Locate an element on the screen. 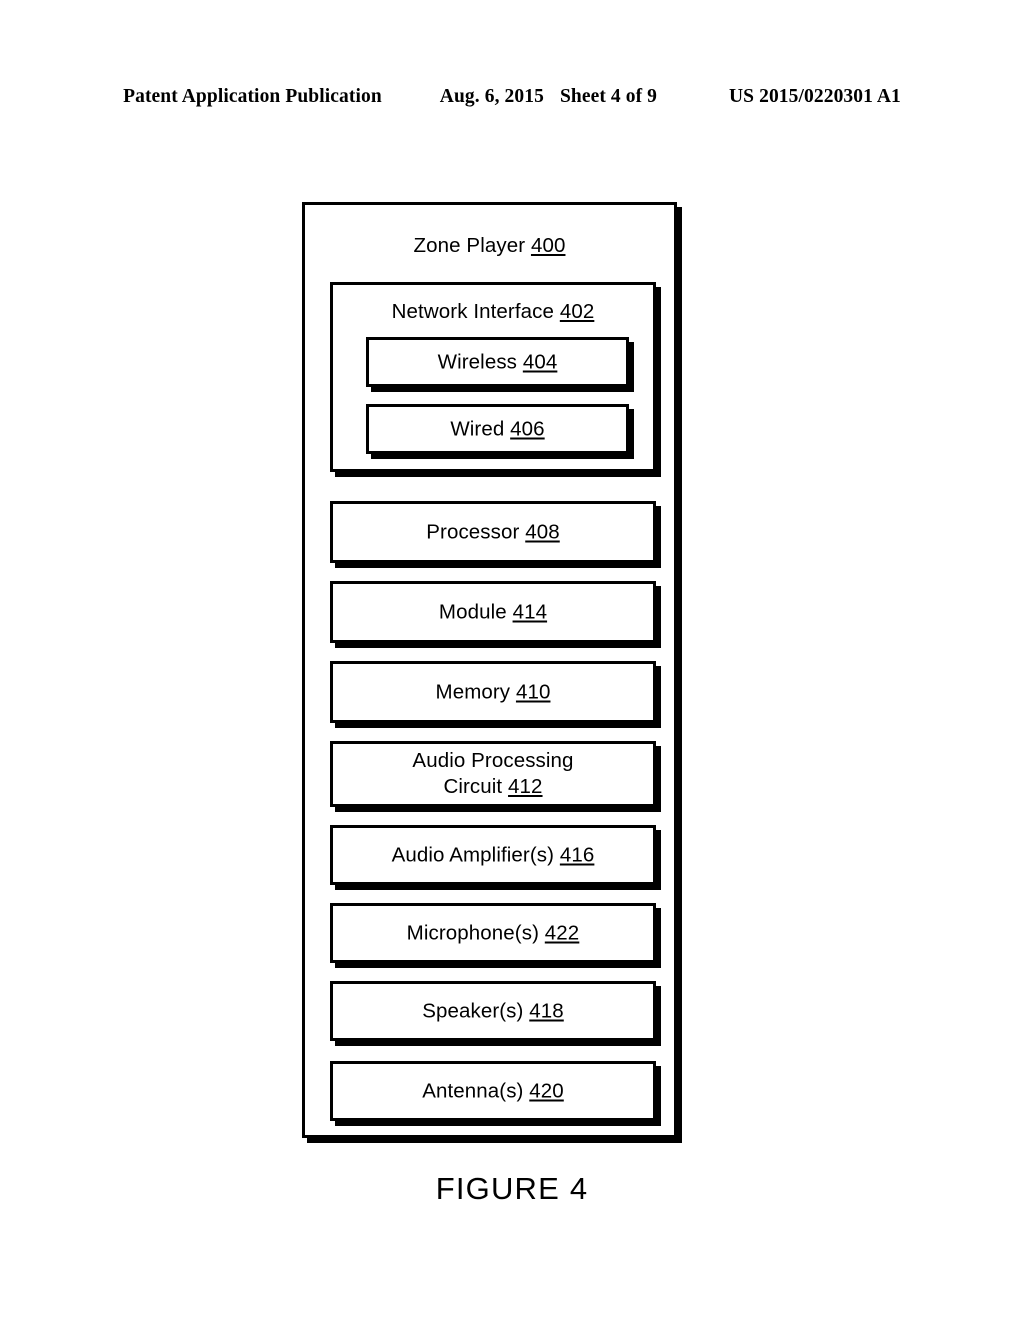 The image size is (1024, 1320). speakers-label: Speaker(s) 418 is located at coordinates (493, 1011).